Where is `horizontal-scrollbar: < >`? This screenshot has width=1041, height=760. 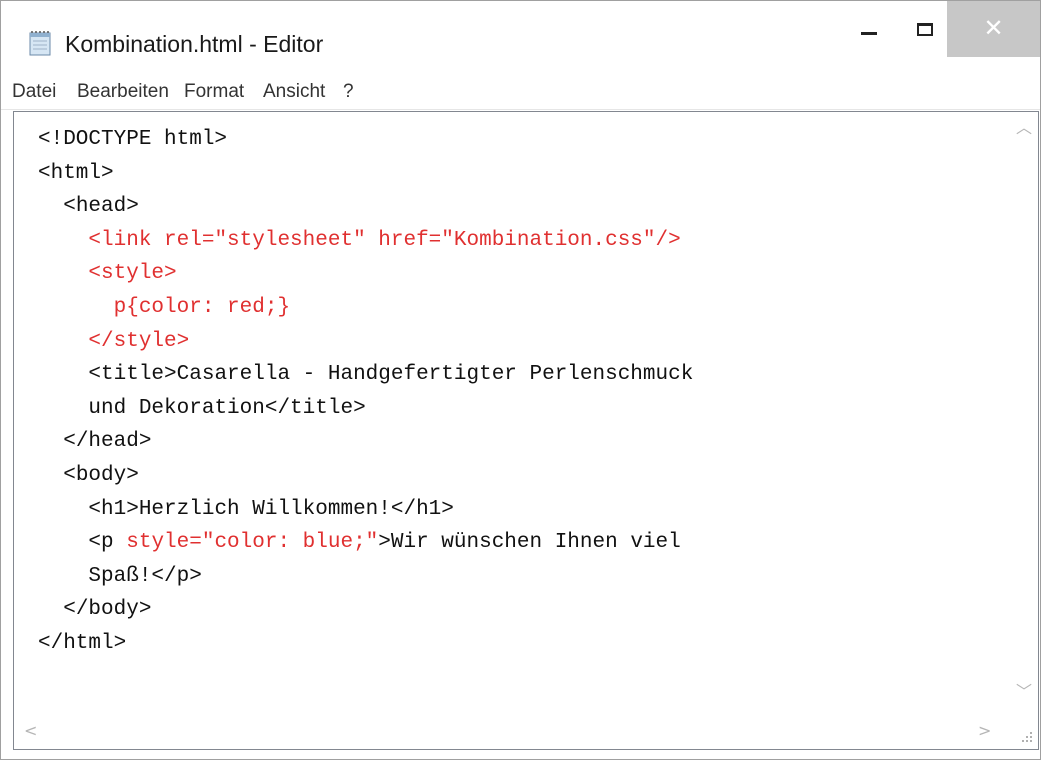
horizontal-scrollbar: < > is located at coordinates (510, 732).